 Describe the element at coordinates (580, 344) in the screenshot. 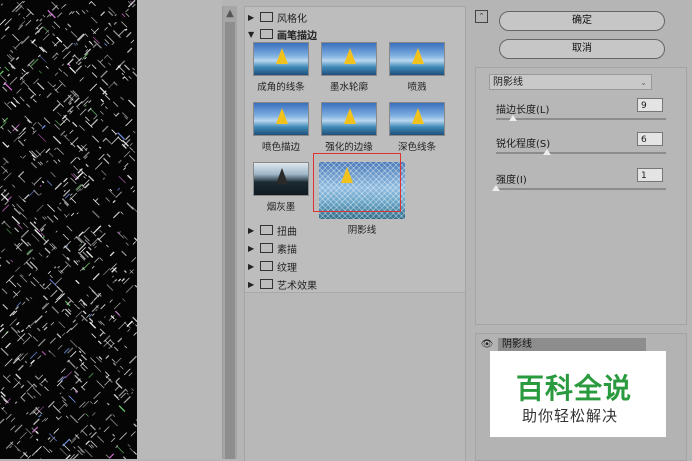

I see `effect-layer-row: 👁 阴影线` at that location.